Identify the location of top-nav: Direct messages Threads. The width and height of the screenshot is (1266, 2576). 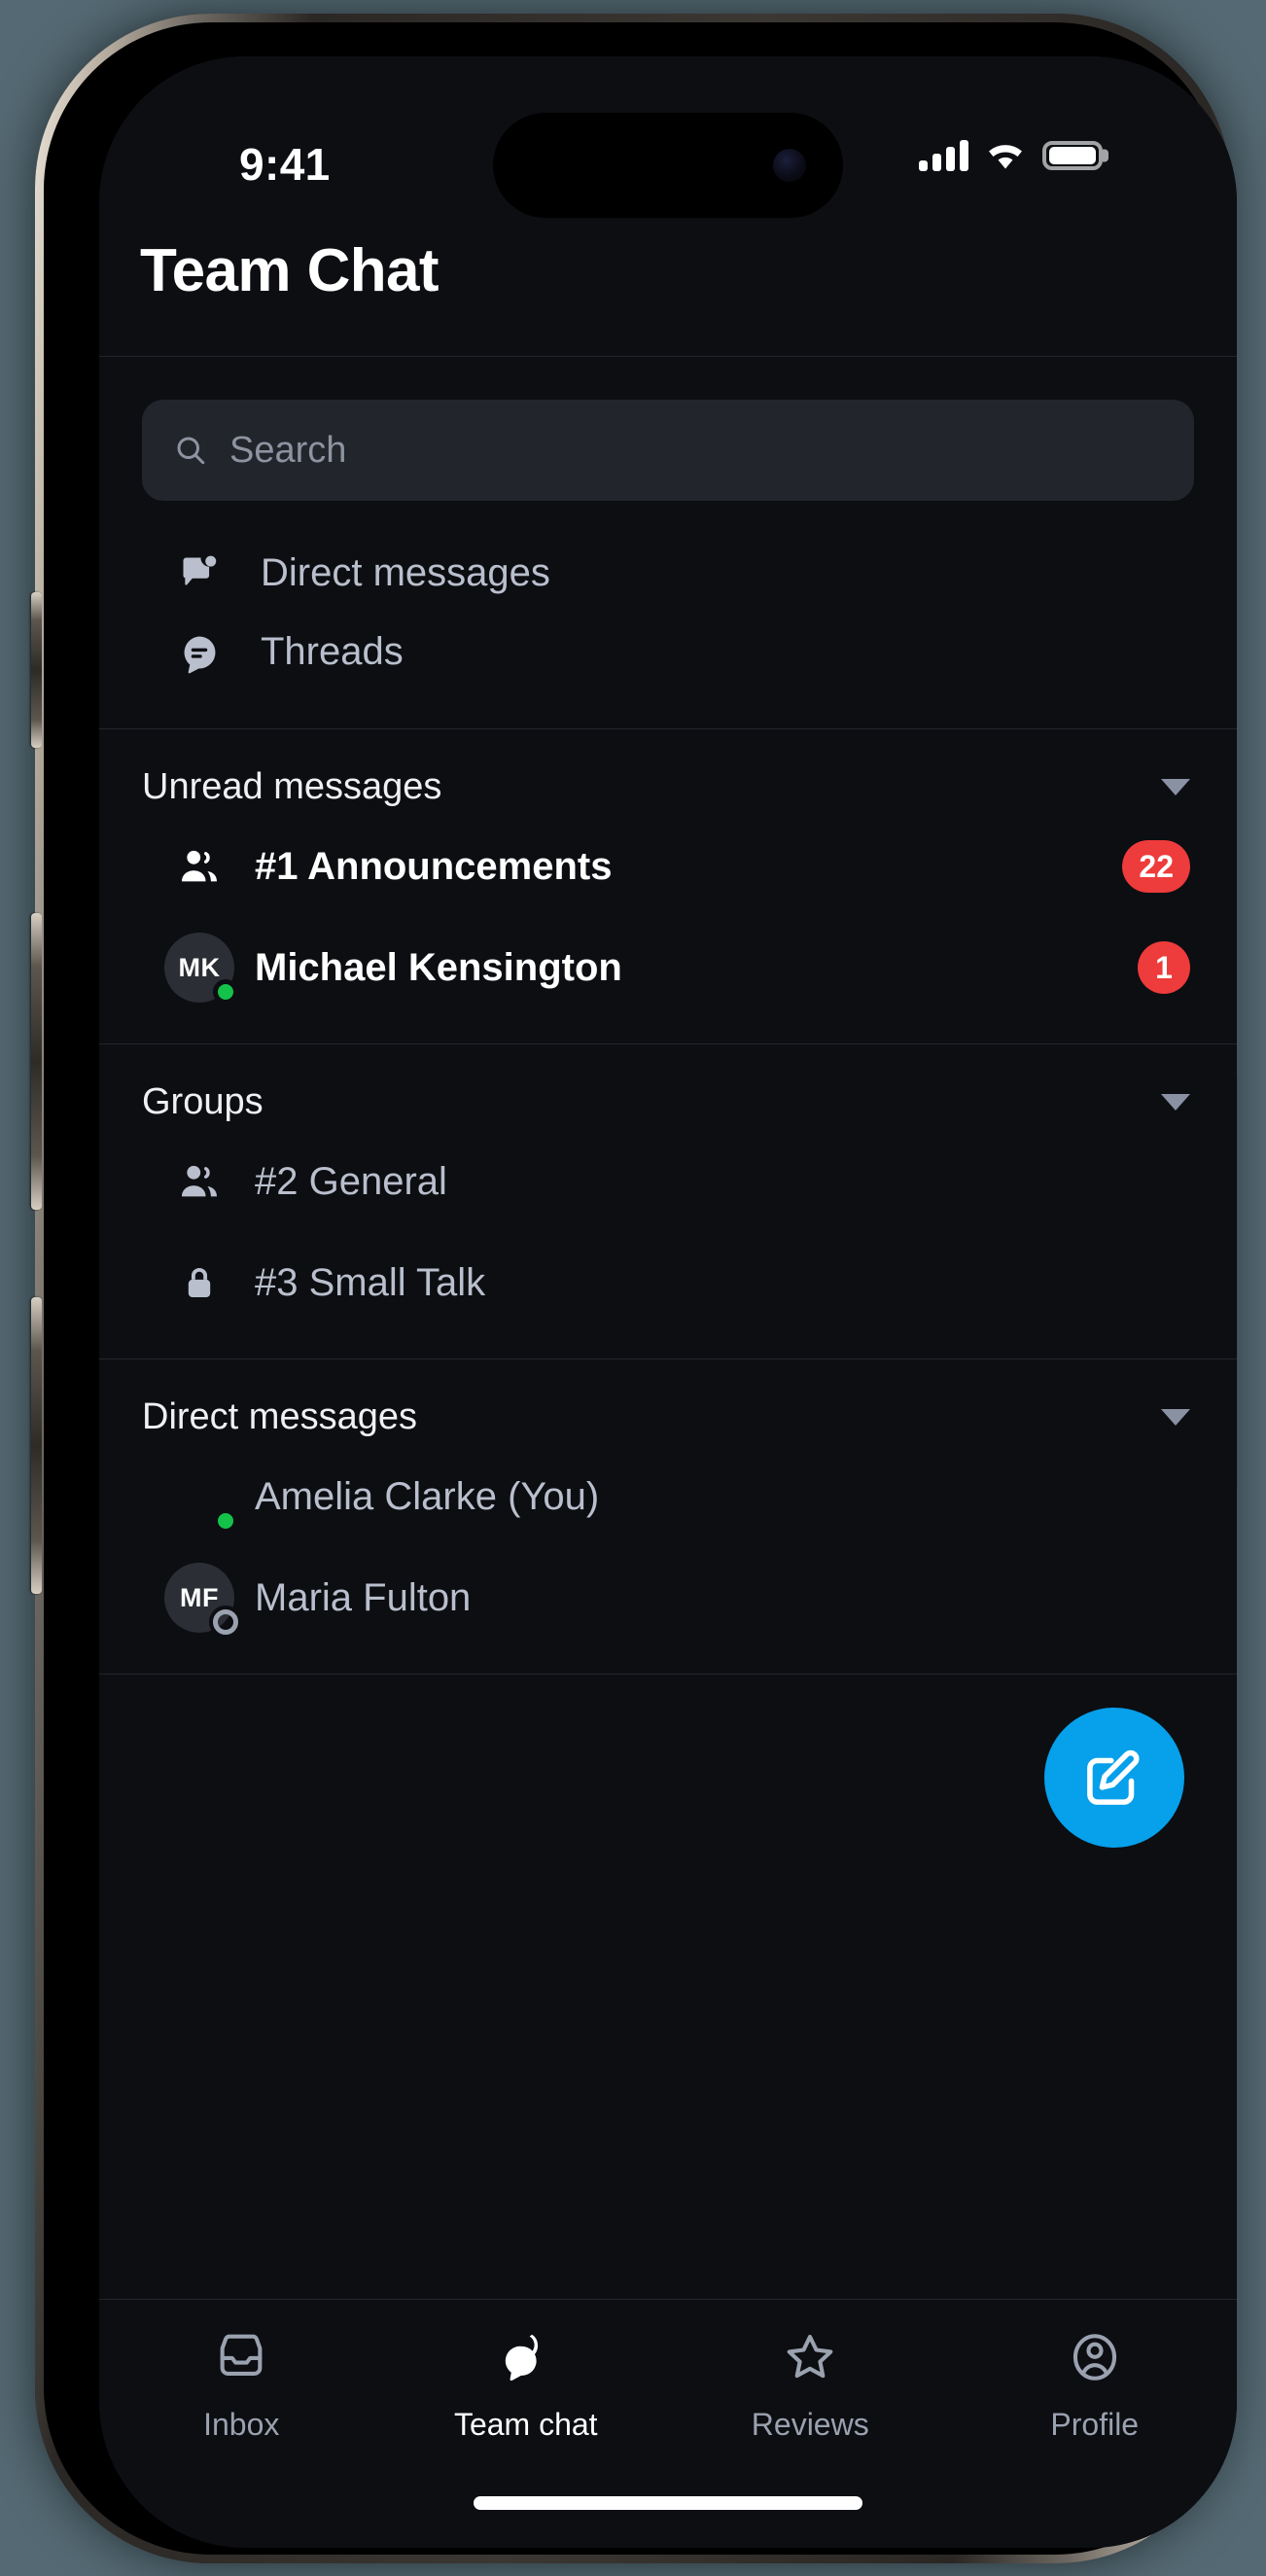
(668, 632).